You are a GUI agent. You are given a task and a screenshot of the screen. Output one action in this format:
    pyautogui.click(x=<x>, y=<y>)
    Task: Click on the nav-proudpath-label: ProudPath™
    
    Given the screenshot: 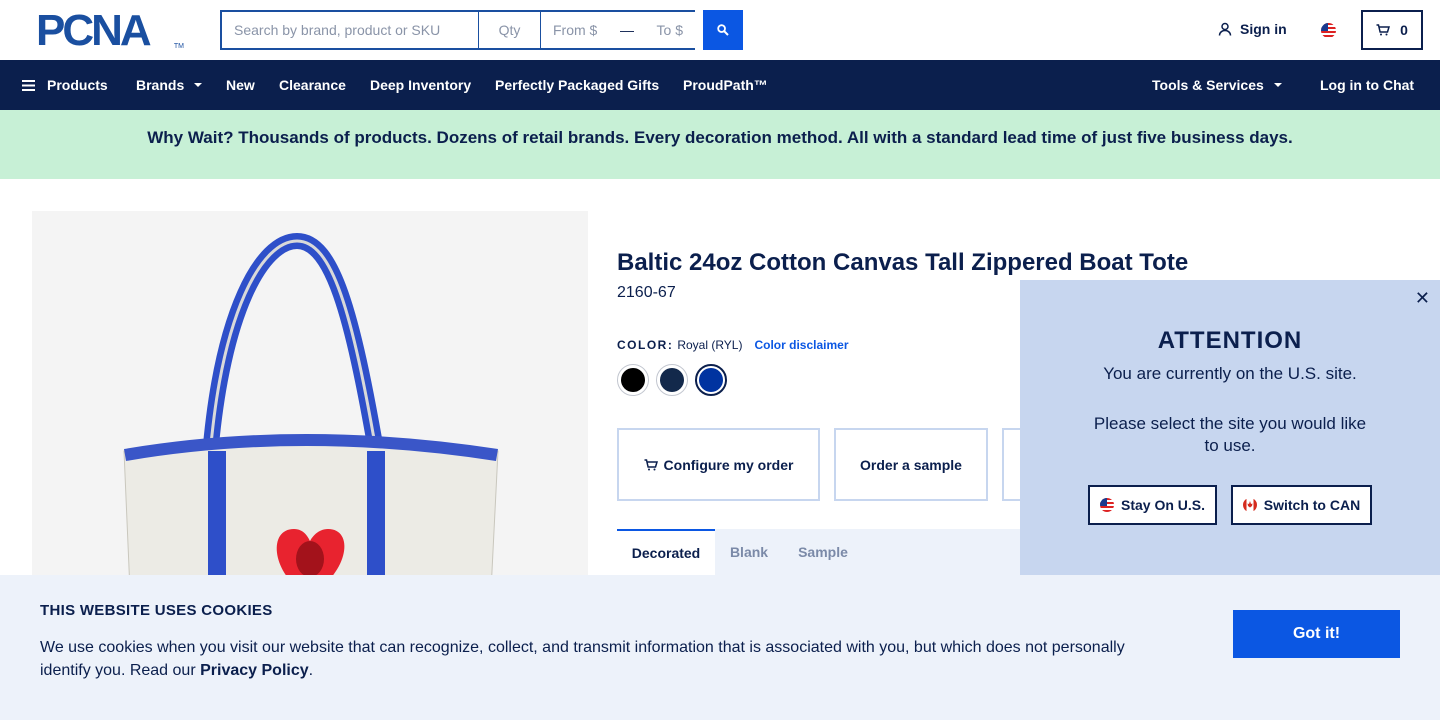 What is the action you would take?
    pyautogui.click(x=725, y=85)
    